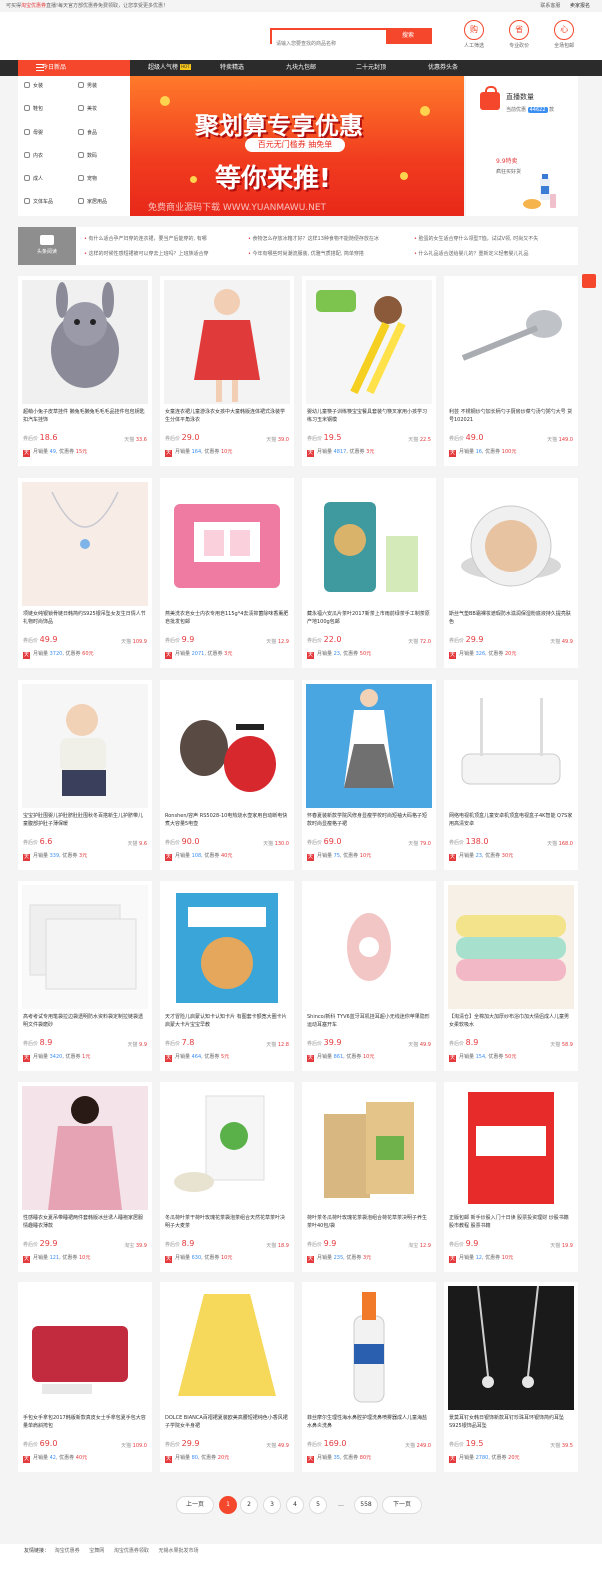 The width and height of the screenshot is (602, 1576). What do you see at coordinates (85, 1222) in the screenshot?
I see `product-title: 性感睡衣女夏吊带睡裙两件套韩版冰丝诱人睡袍家居服情趣睡衣薄款` at bounding box center [85, 1222].